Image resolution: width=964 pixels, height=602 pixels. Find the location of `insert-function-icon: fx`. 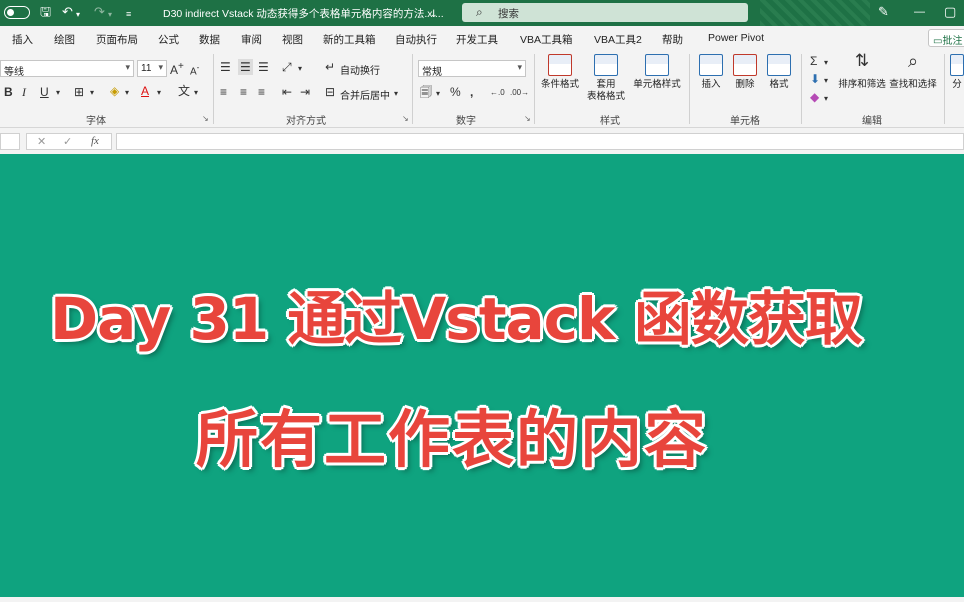

insert-function-icon: fx is located at coordinates (95, 141).